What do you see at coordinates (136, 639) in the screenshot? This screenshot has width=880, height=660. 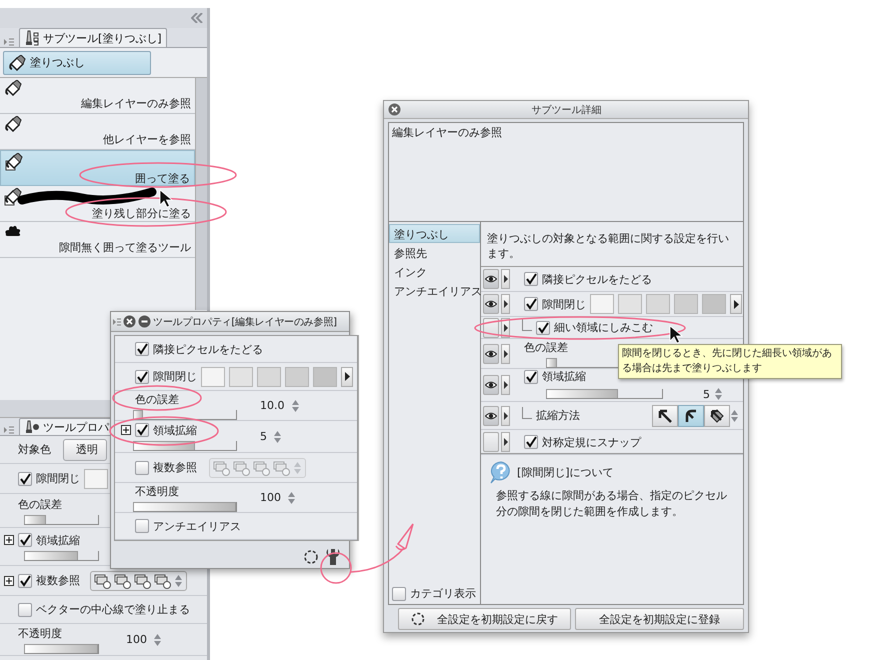 I see `numeric-value: 100` at bounding box center [136, 639].